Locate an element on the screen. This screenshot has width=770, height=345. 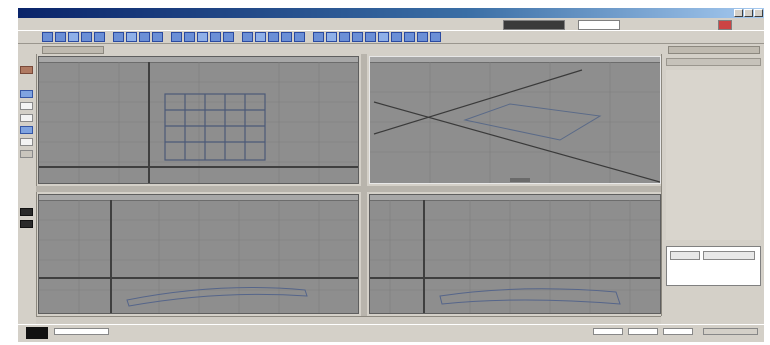
curve-editor-icon is located at coordinates (370, 37).